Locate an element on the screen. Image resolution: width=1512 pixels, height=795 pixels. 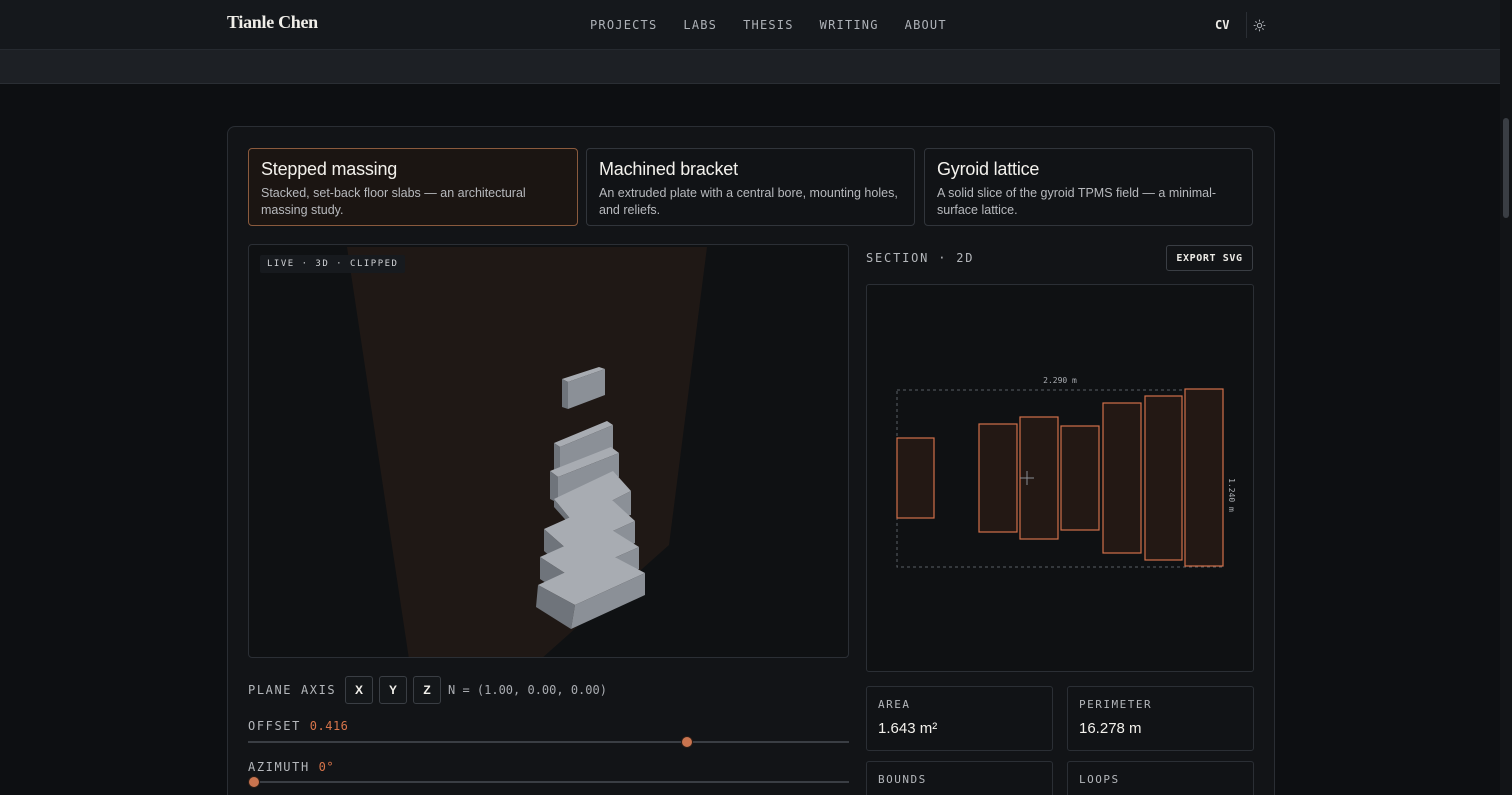
azimuth-slider-handle is located at coordinates (254, 782).